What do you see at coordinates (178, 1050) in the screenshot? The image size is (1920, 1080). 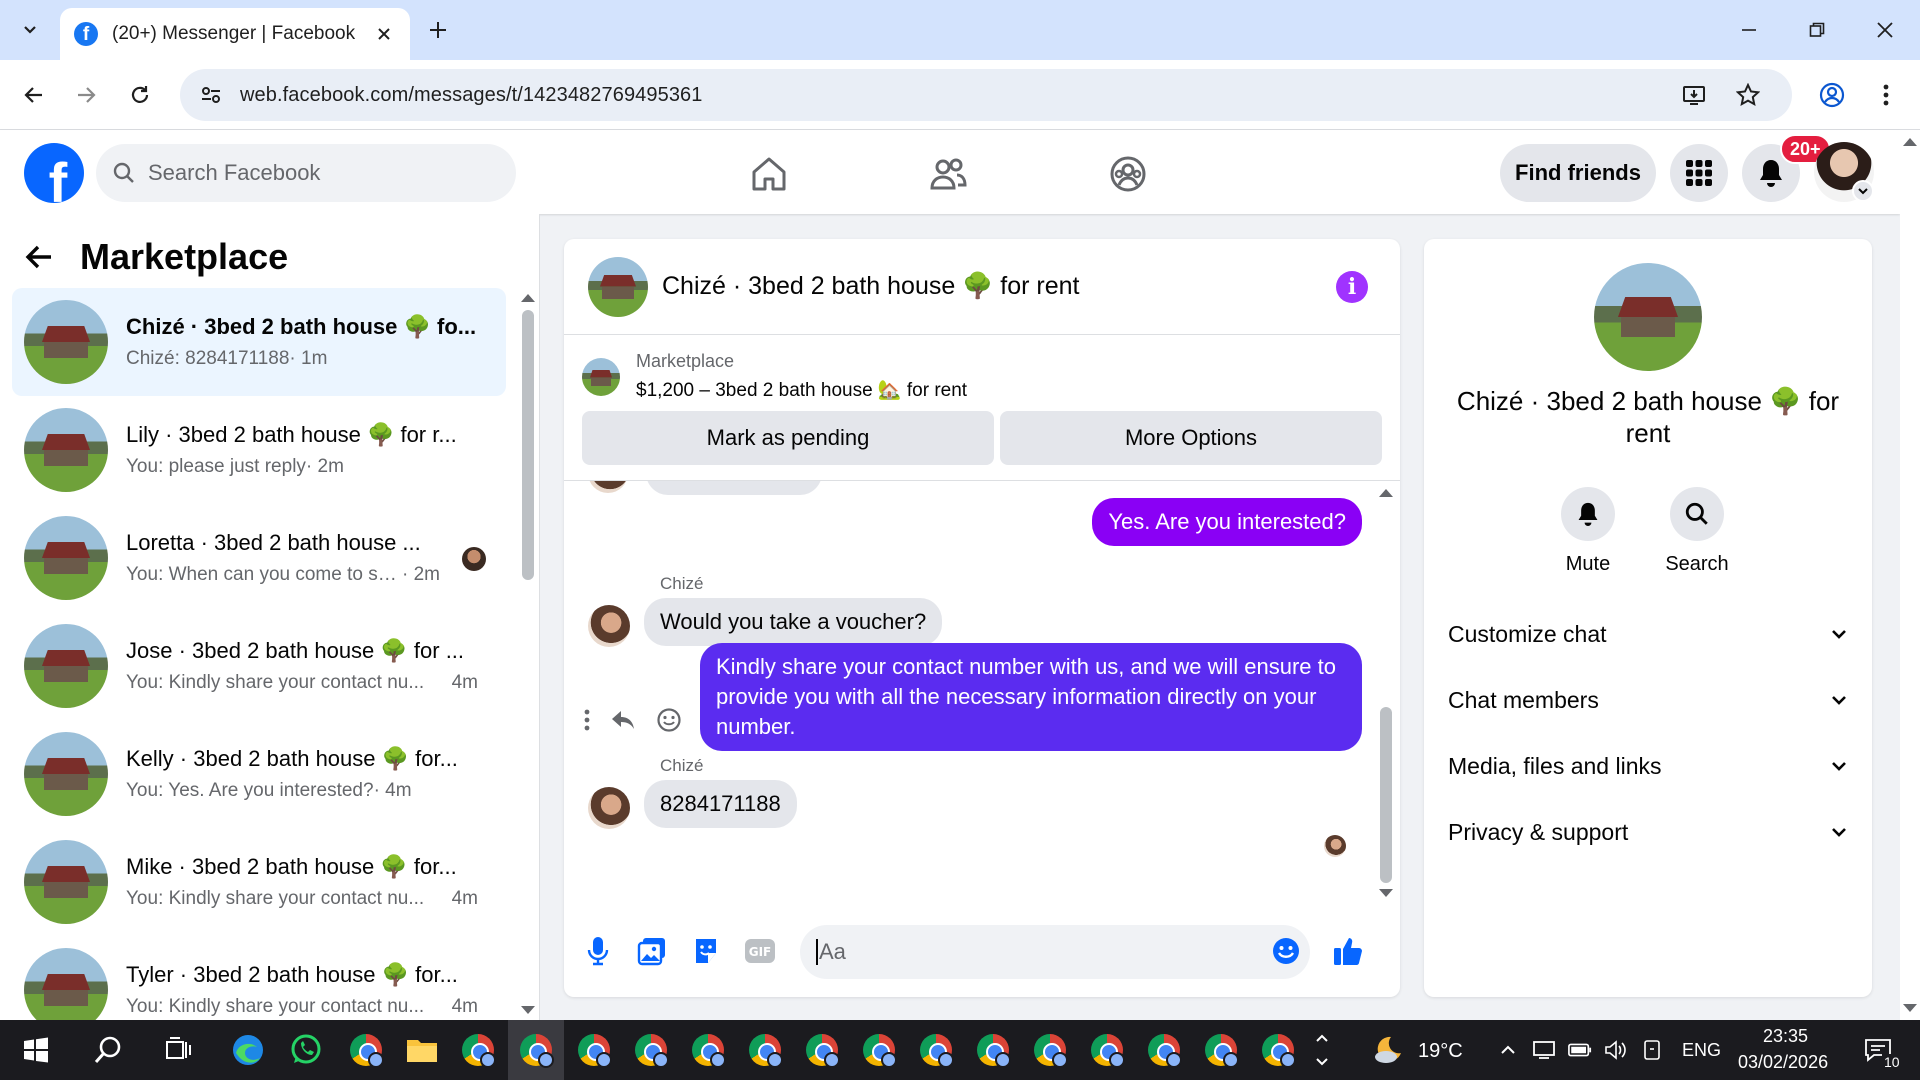 I see `task-view-button` at bounding box center [178, 1050].